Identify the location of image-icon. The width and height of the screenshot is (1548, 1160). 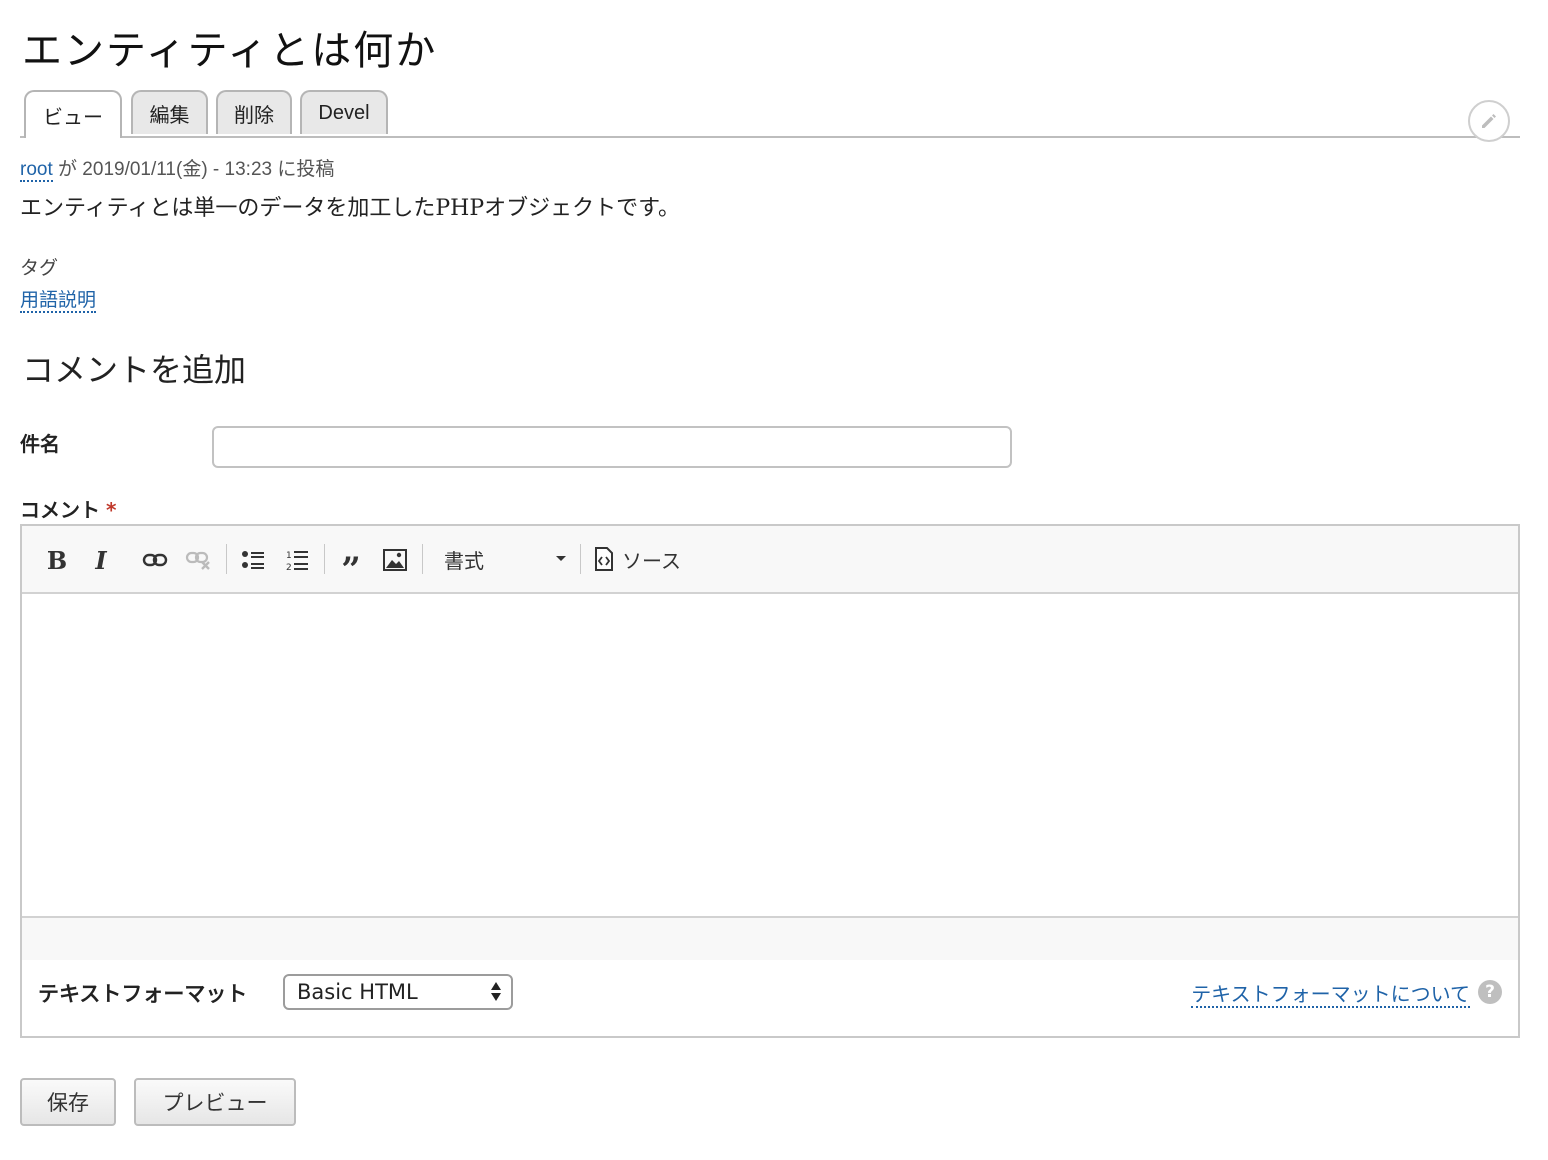
(395, 560).